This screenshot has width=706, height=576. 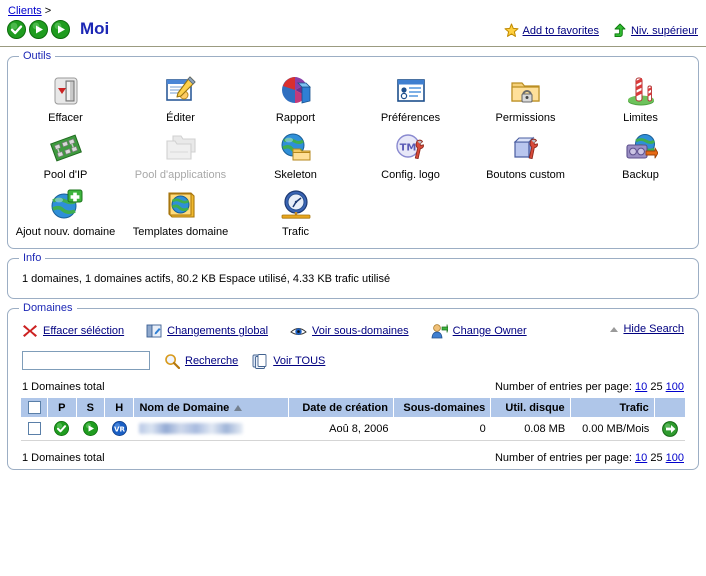 I want to click on col-s: S, so click(x=91, y=407).